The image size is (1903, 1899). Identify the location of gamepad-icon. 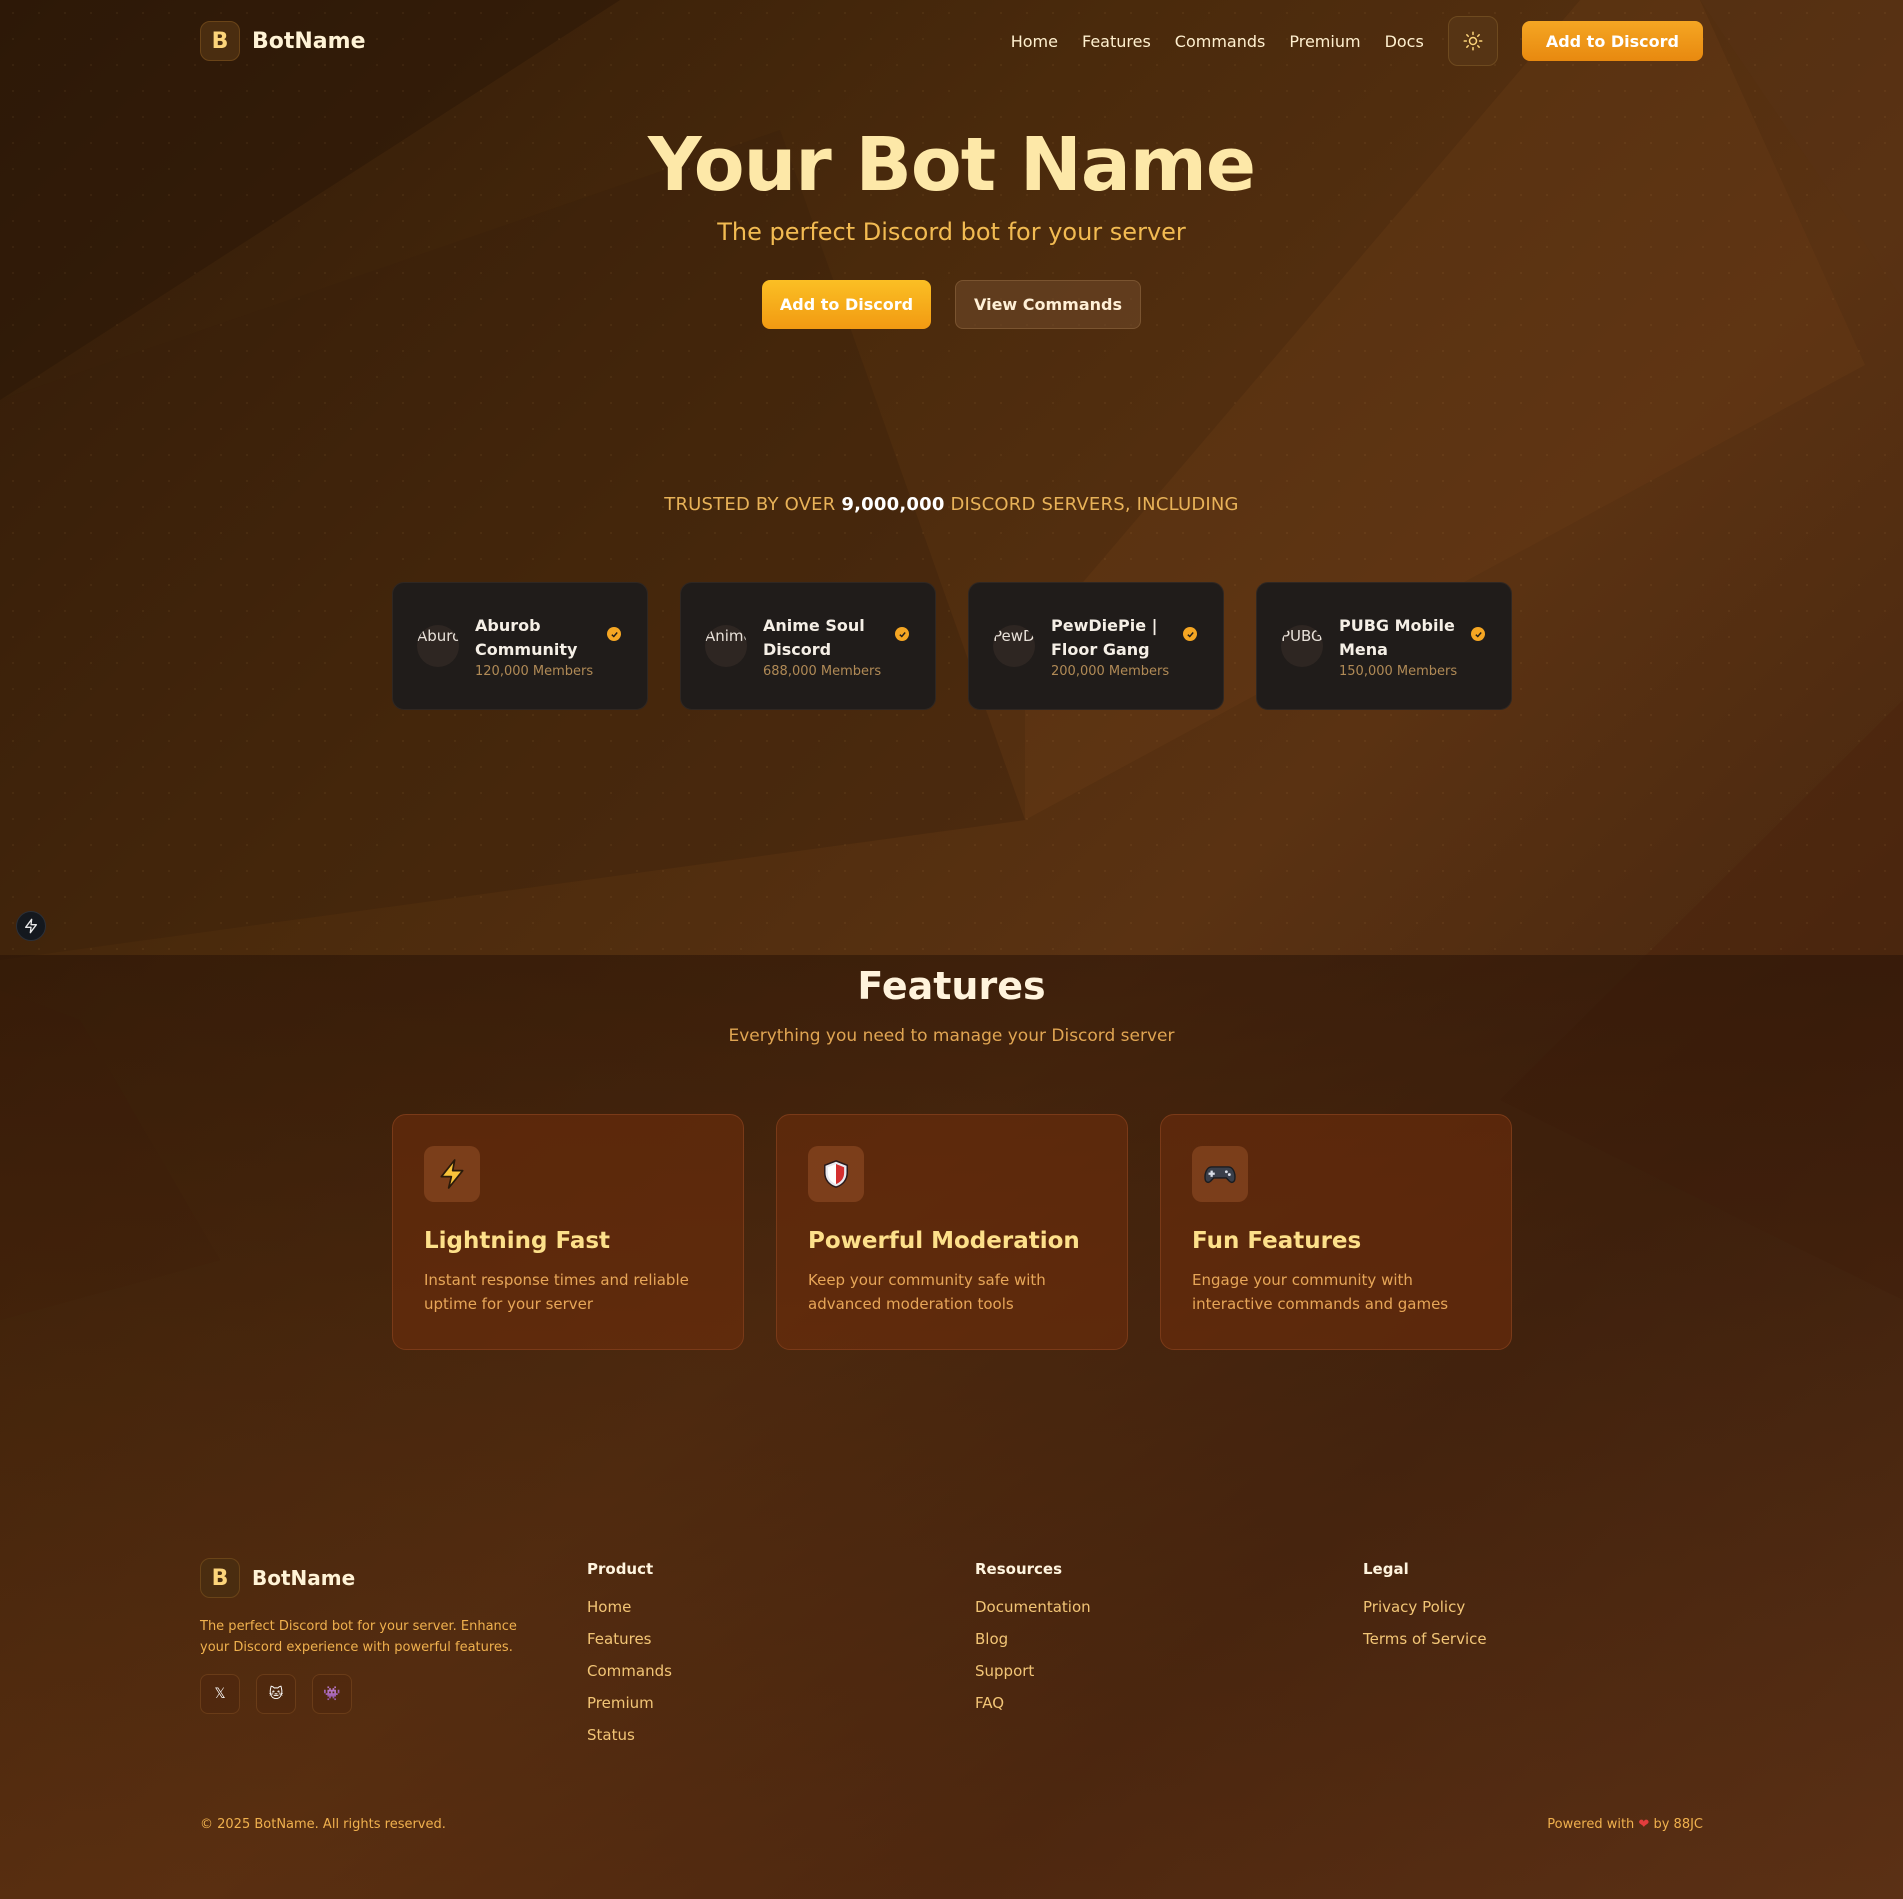
(1220, 1174).